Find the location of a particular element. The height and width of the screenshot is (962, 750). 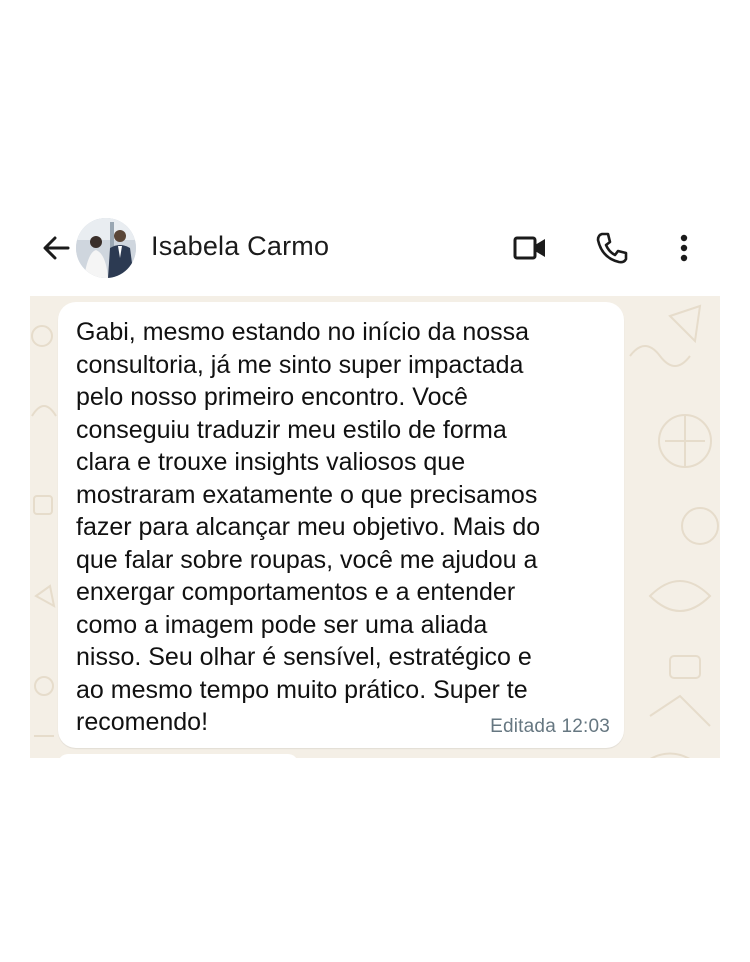

next-message-bubble is located at coordinates (178, 756).